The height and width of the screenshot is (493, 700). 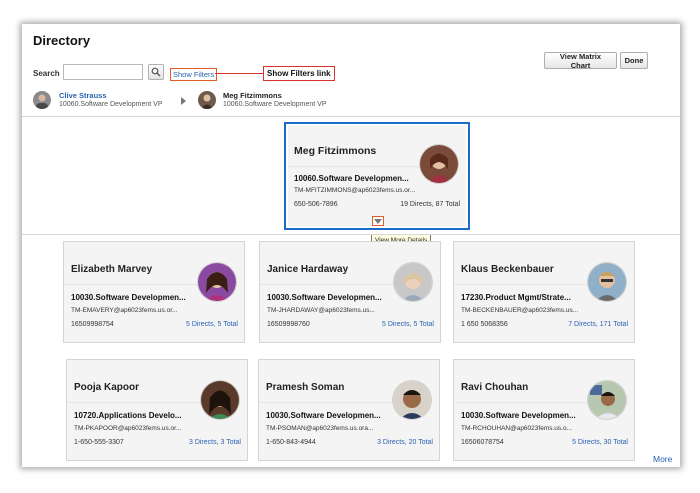 What do you see at coordinates (494, 387) in the screenshot?
I see `person-name: Ravi Chouhan` at bounding box center [494, 387].